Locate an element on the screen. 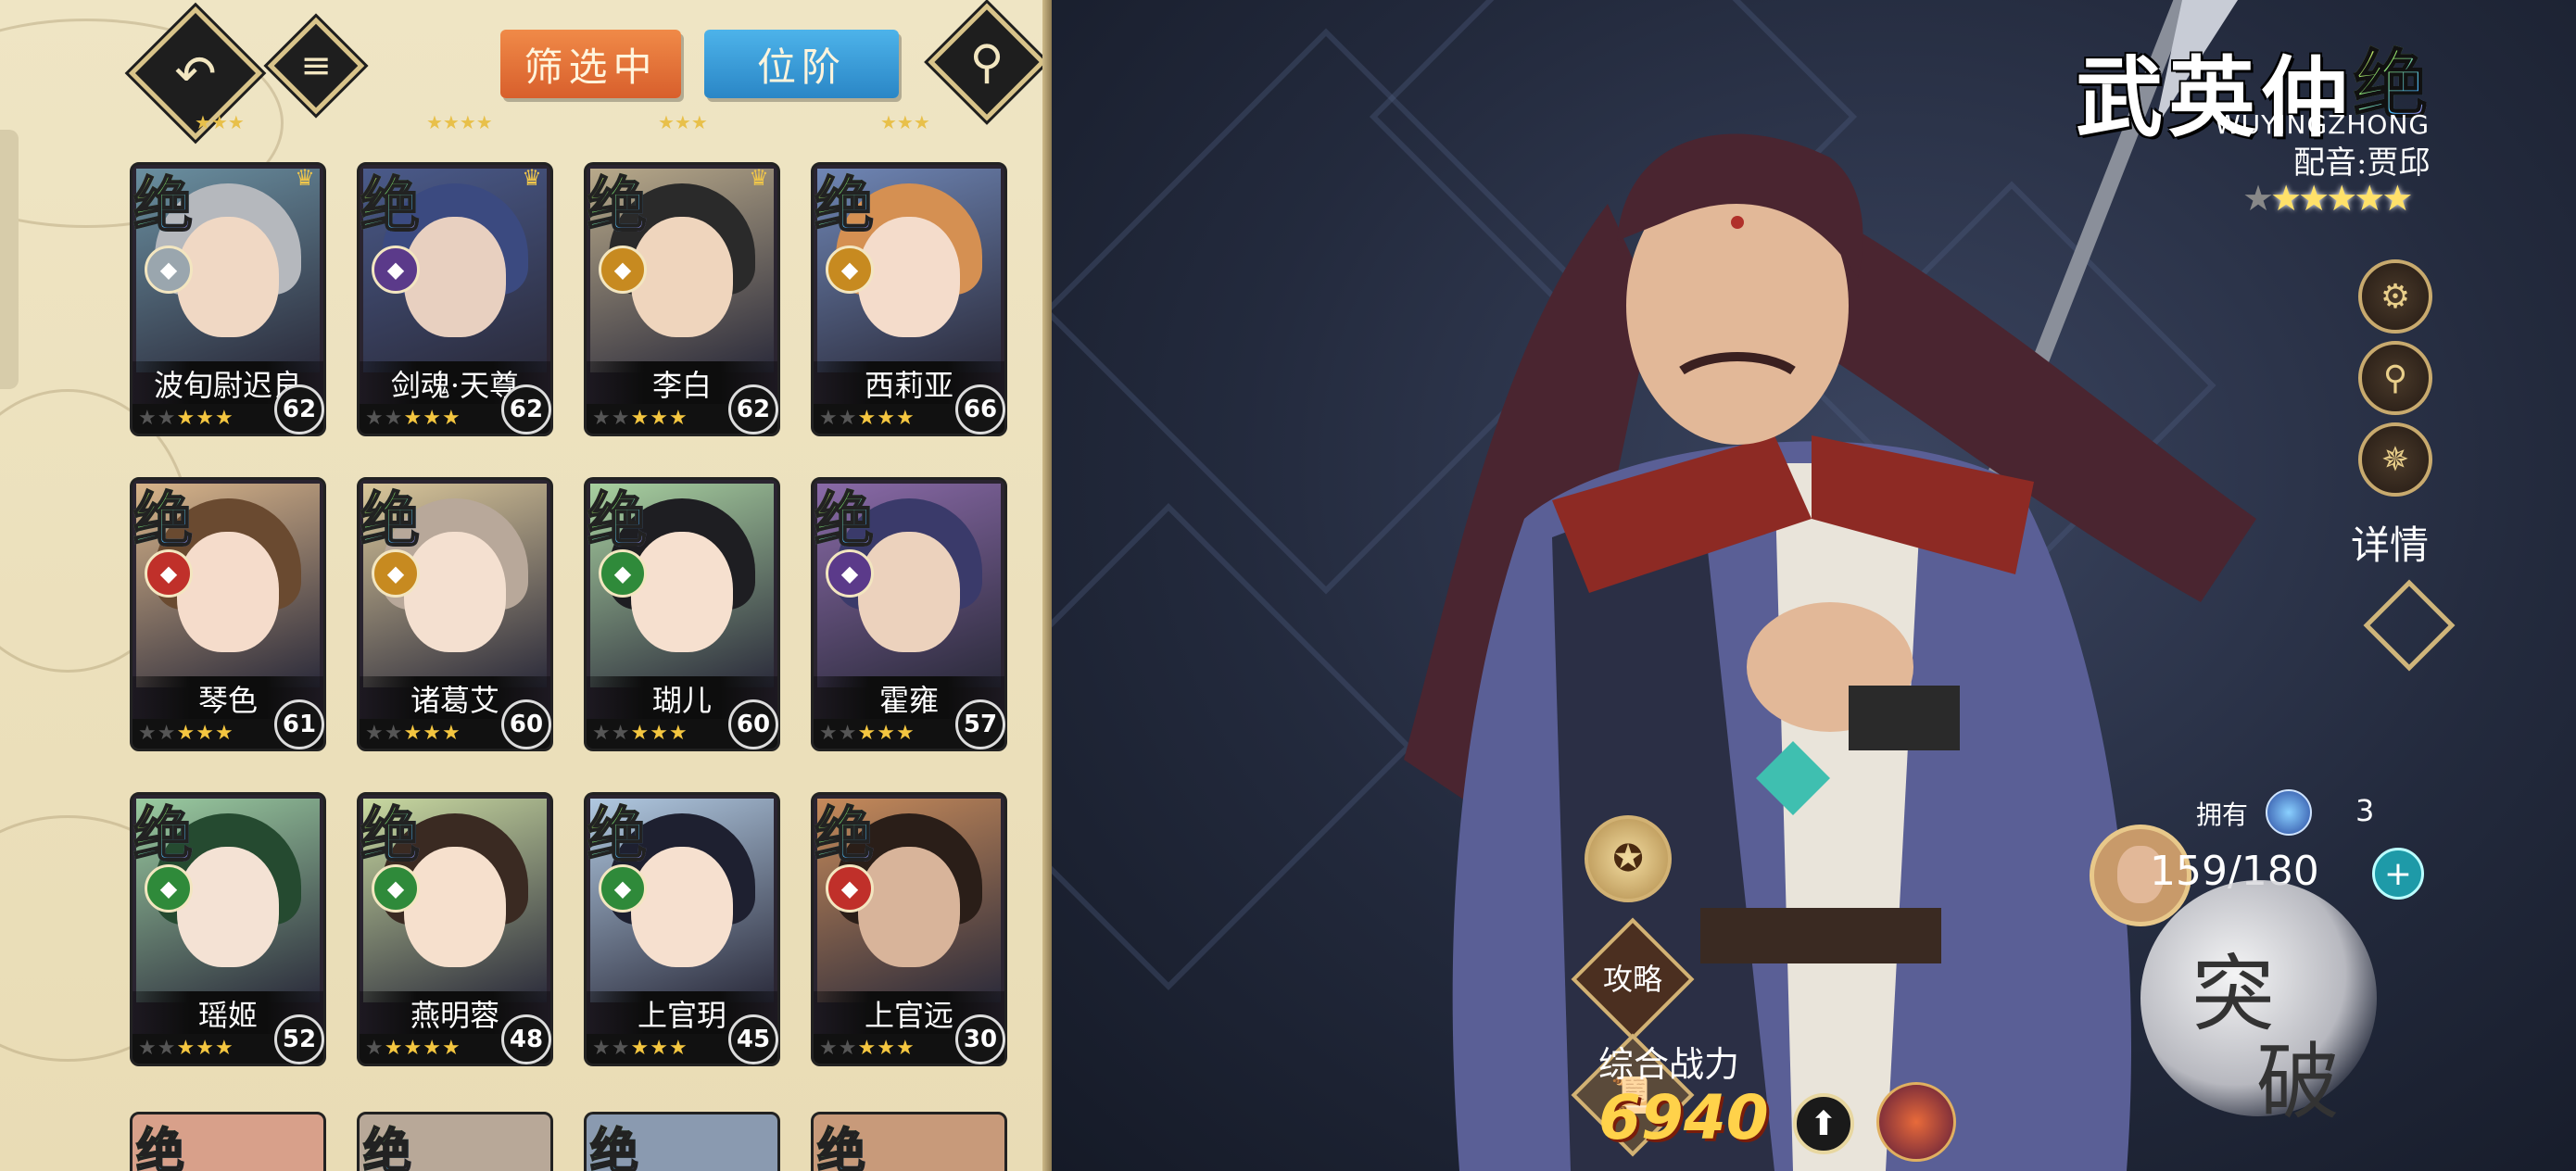 The height and width of the screenshot is (1171, 2576). emblem-icon: ✵ is located at coordinates (2395, 460).